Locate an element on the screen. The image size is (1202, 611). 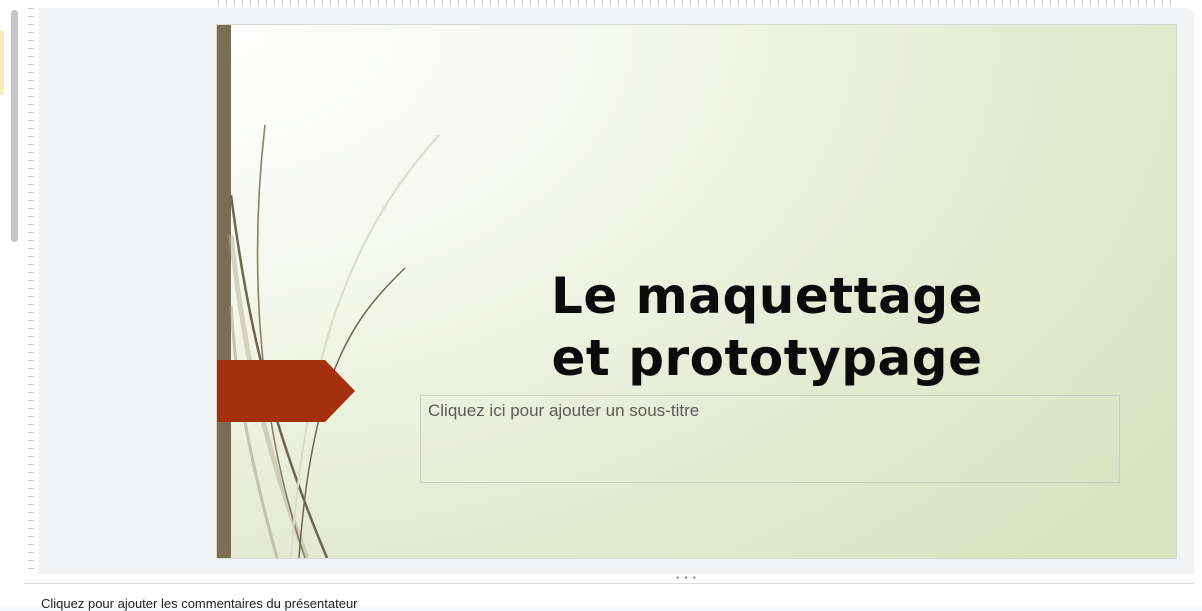
subtitle-placeholder: Cliquez ici pour ajouter un sous-titre is located at coordinates (770, 439).